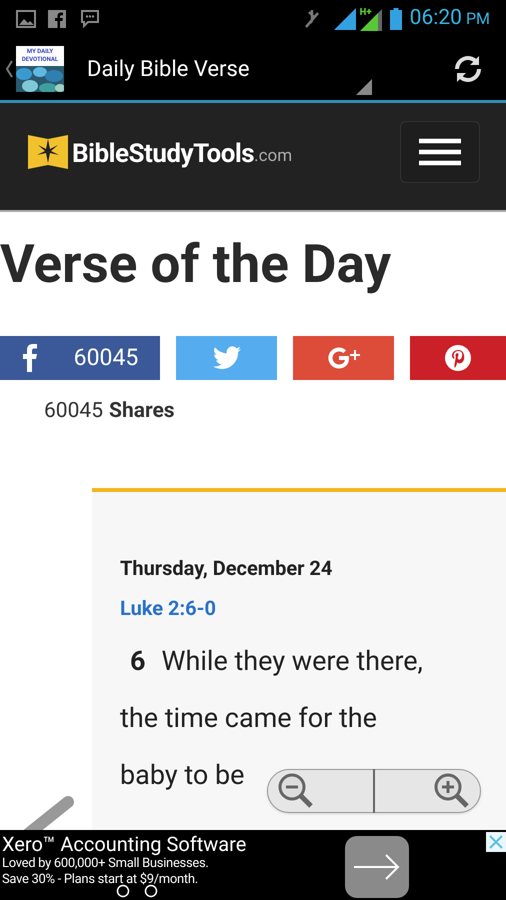  I want to click on share-count: 60045, so click(74, 411).